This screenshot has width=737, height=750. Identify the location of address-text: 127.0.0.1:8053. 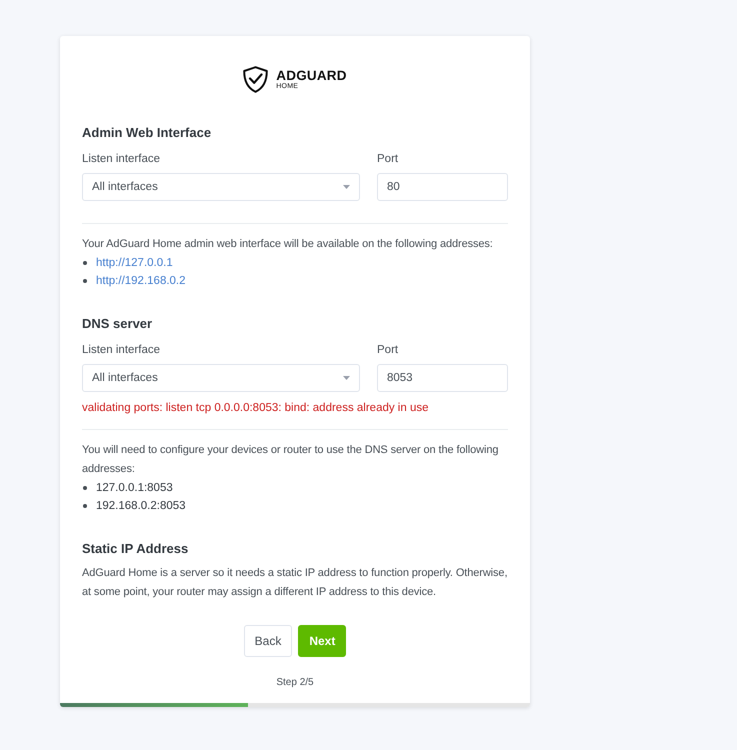
(134, 488).